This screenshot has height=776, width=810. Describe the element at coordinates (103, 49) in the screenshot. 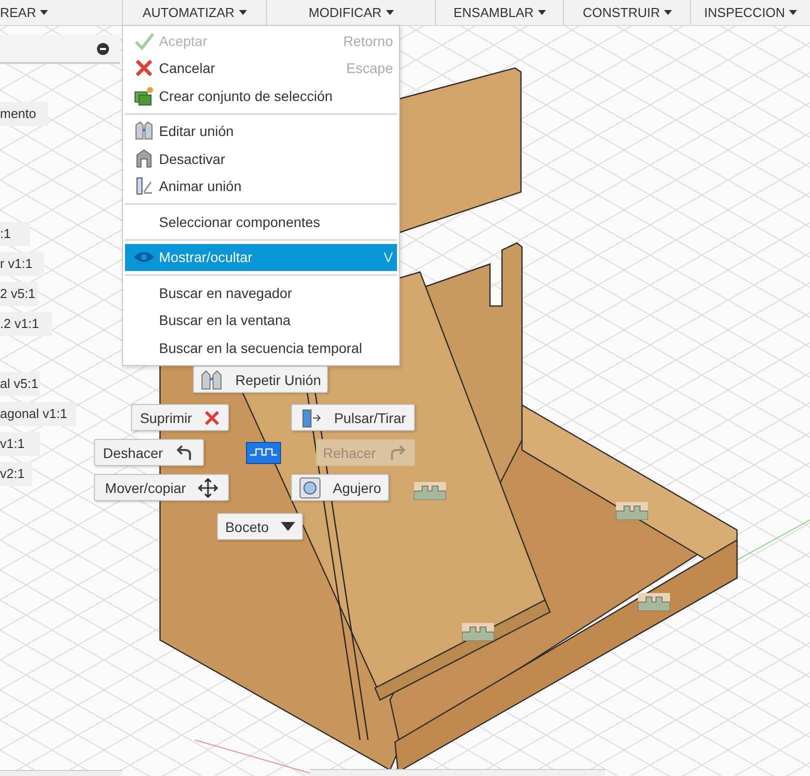

I see `collapse-icon` at that location.